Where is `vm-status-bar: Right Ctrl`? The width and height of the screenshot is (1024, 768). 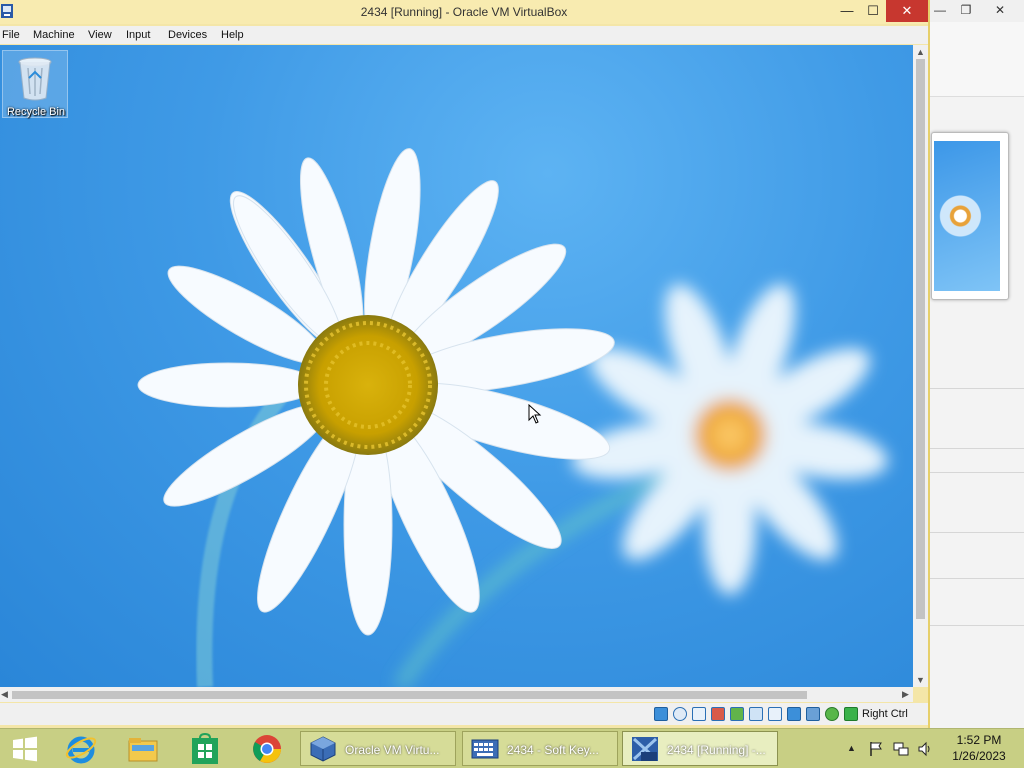
vm-status-bar: Right Ctrl is located at coordinates (464, 714).